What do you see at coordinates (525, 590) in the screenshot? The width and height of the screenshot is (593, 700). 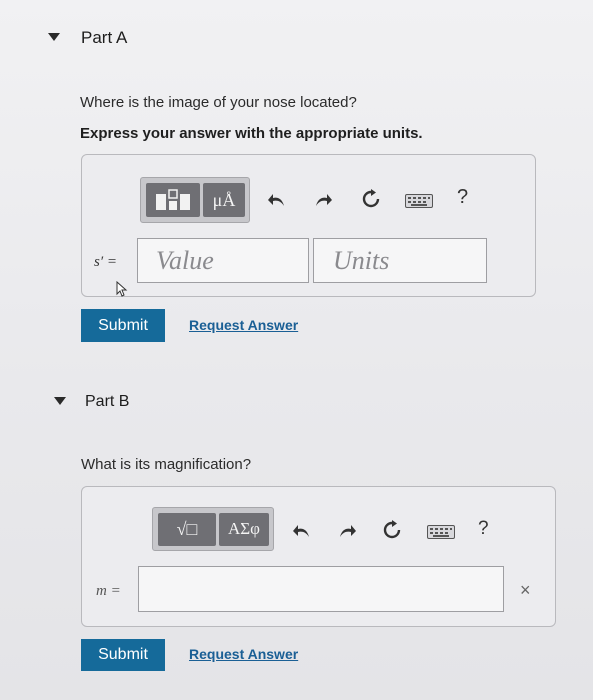 I see `clear-icon: ×` at bounding box center [525, 590].